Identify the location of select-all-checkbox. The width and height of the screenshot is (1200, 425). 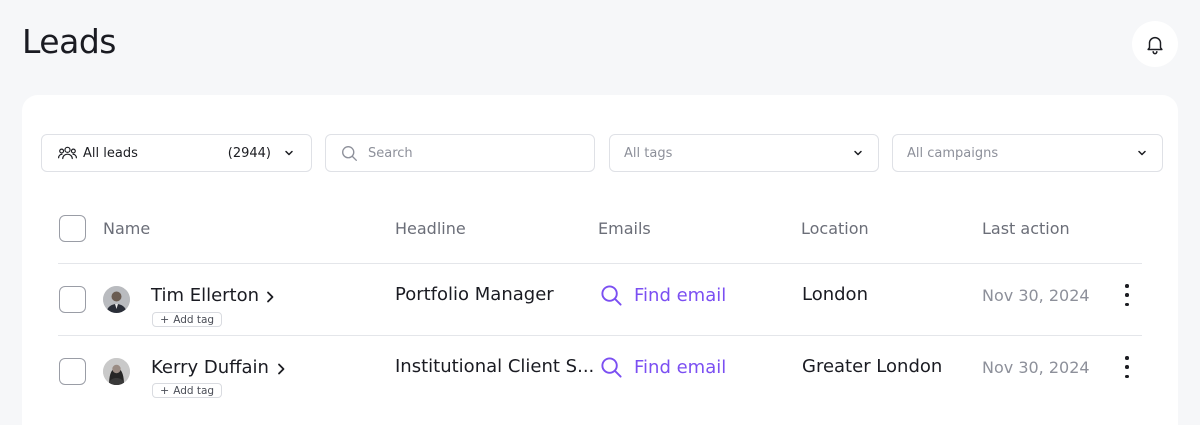
(72, 228).